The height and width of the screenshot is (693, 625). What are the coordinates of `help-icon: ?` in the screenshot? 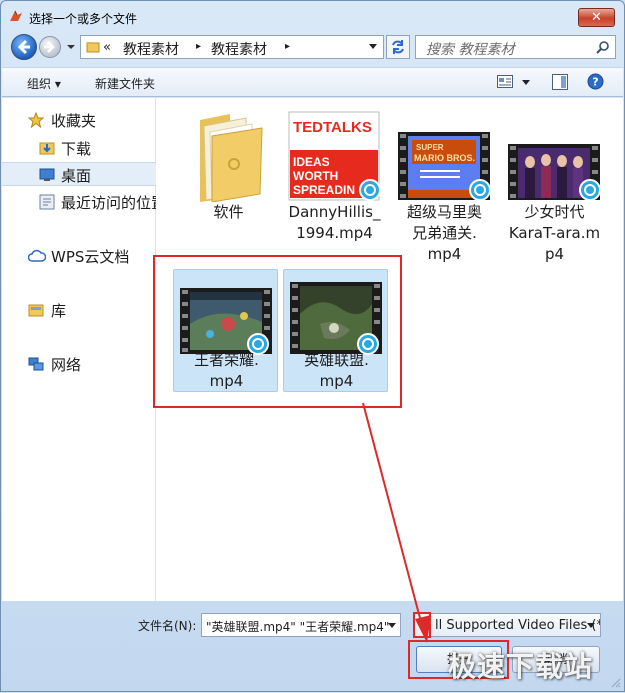 It's located at (595, 81).